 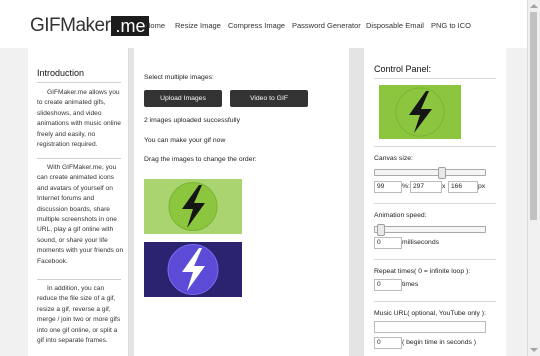 What do you see at coordinates (200, 159) in the screenshot?
I see `drag-hint: Drag the images to change the order:` at bounding box center [200, 159].